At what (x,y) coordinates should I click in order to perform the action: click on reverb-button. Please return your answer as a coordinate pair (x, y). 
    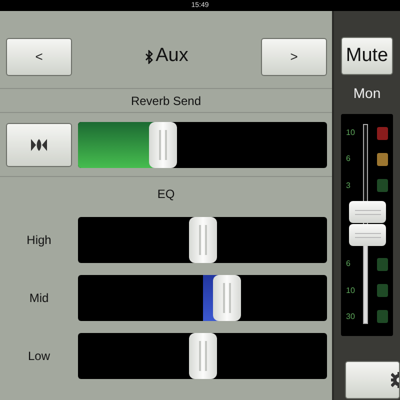
    Looking at the image, I should click on (39, 144).